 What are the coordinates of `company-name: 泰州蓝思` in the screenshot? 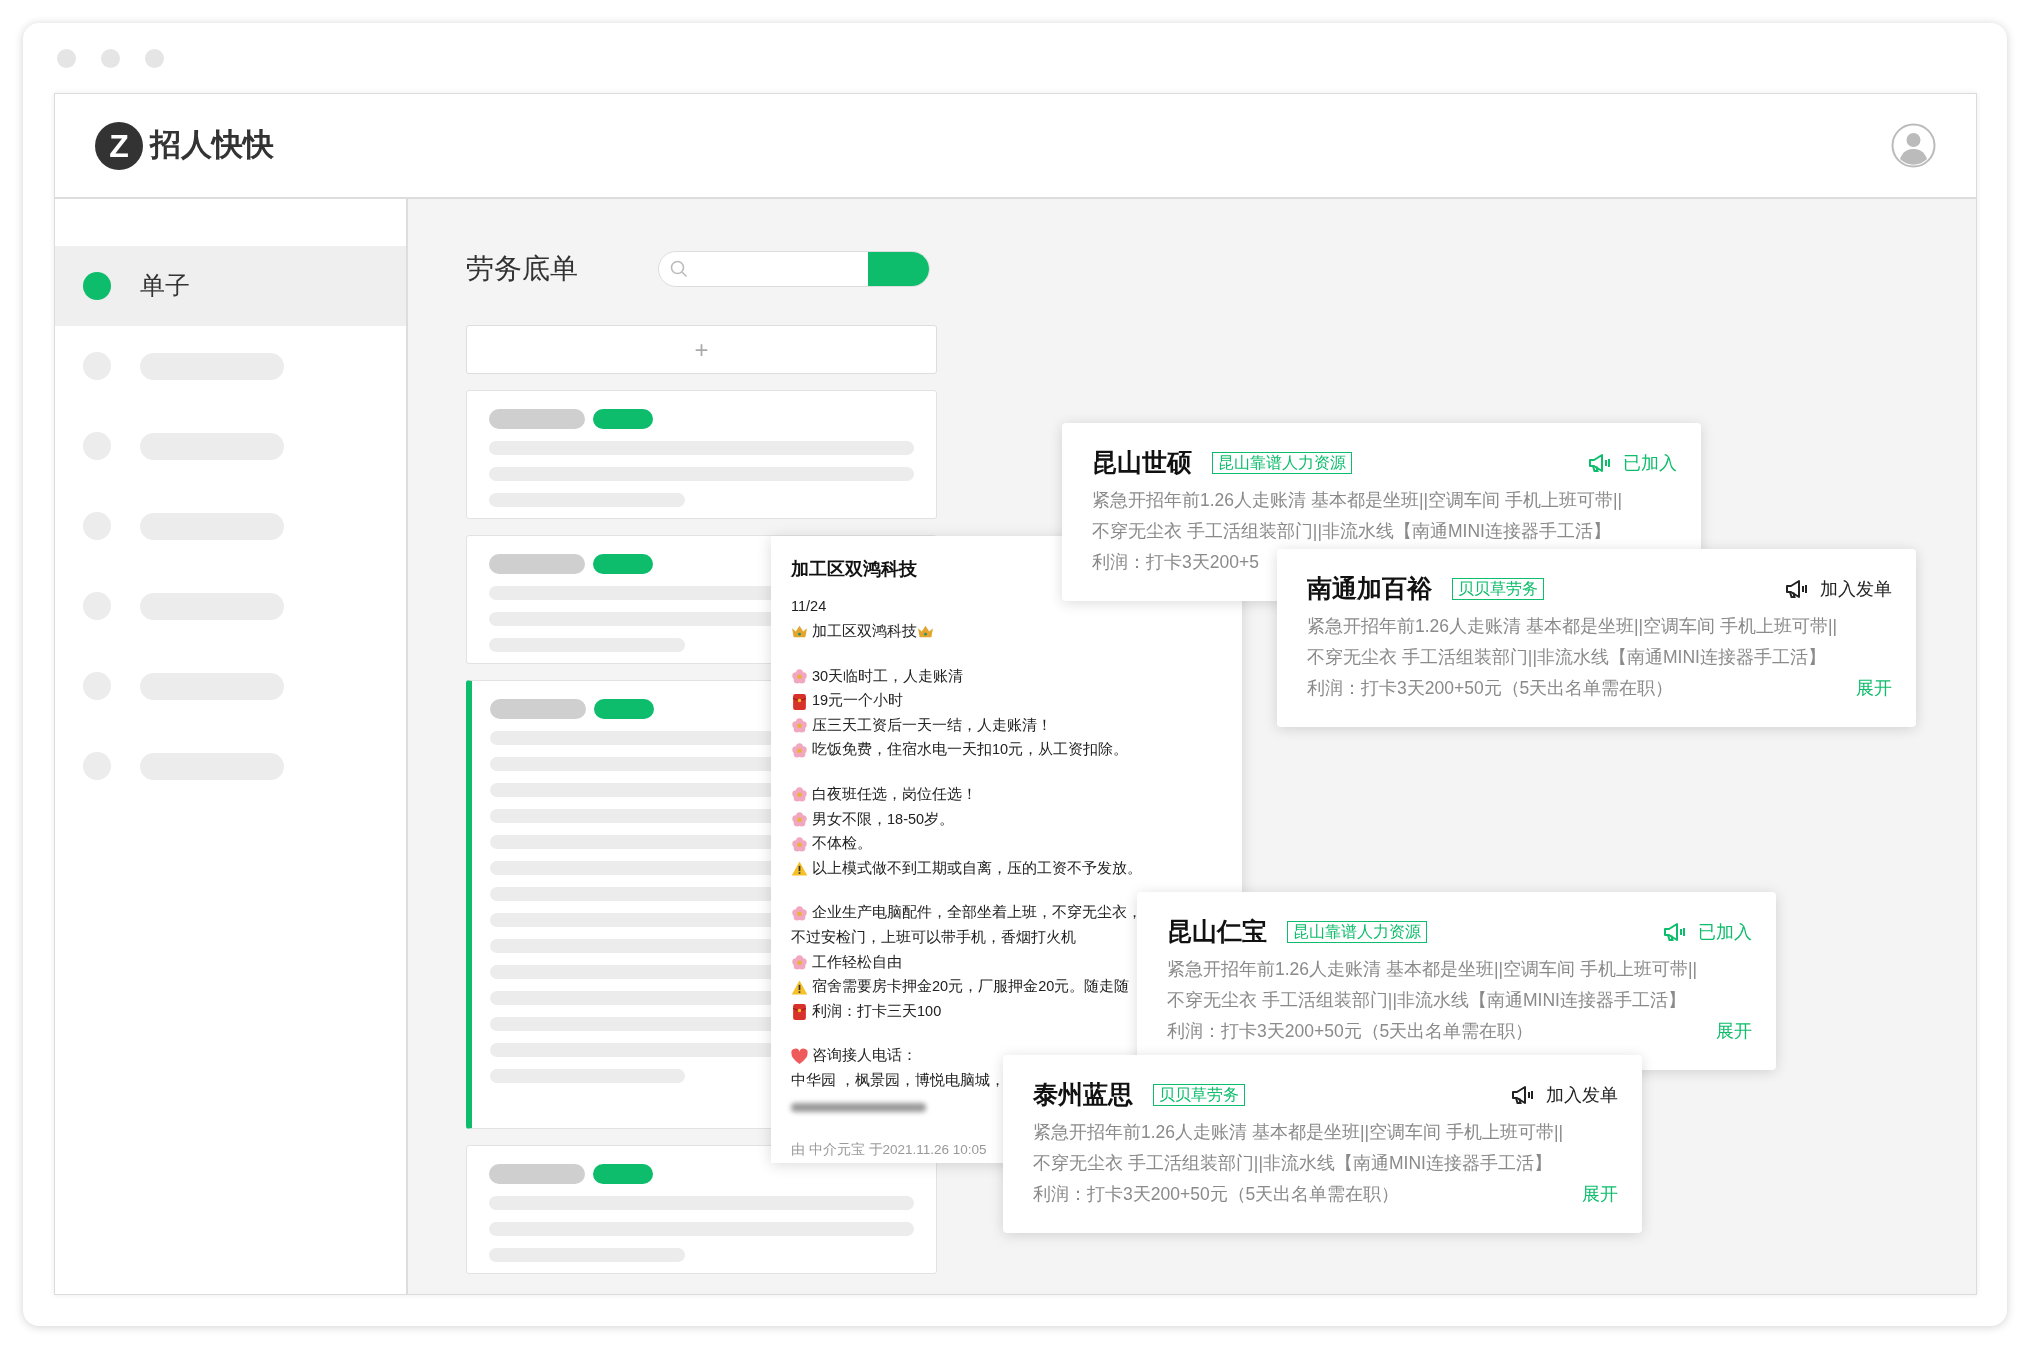 It's located at (1083, 1095).